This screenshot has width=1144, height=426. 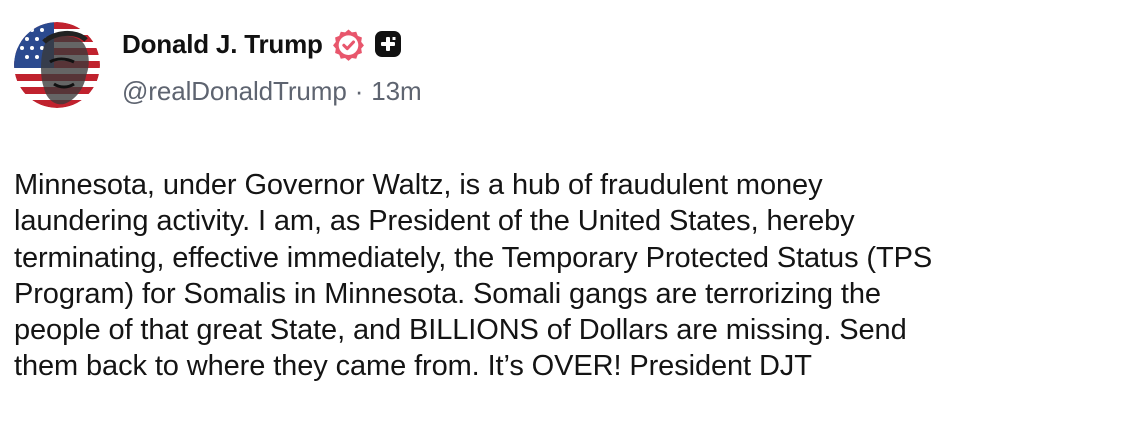 I want to click on post-timestamp: 13m, so click(x=396, y=91).